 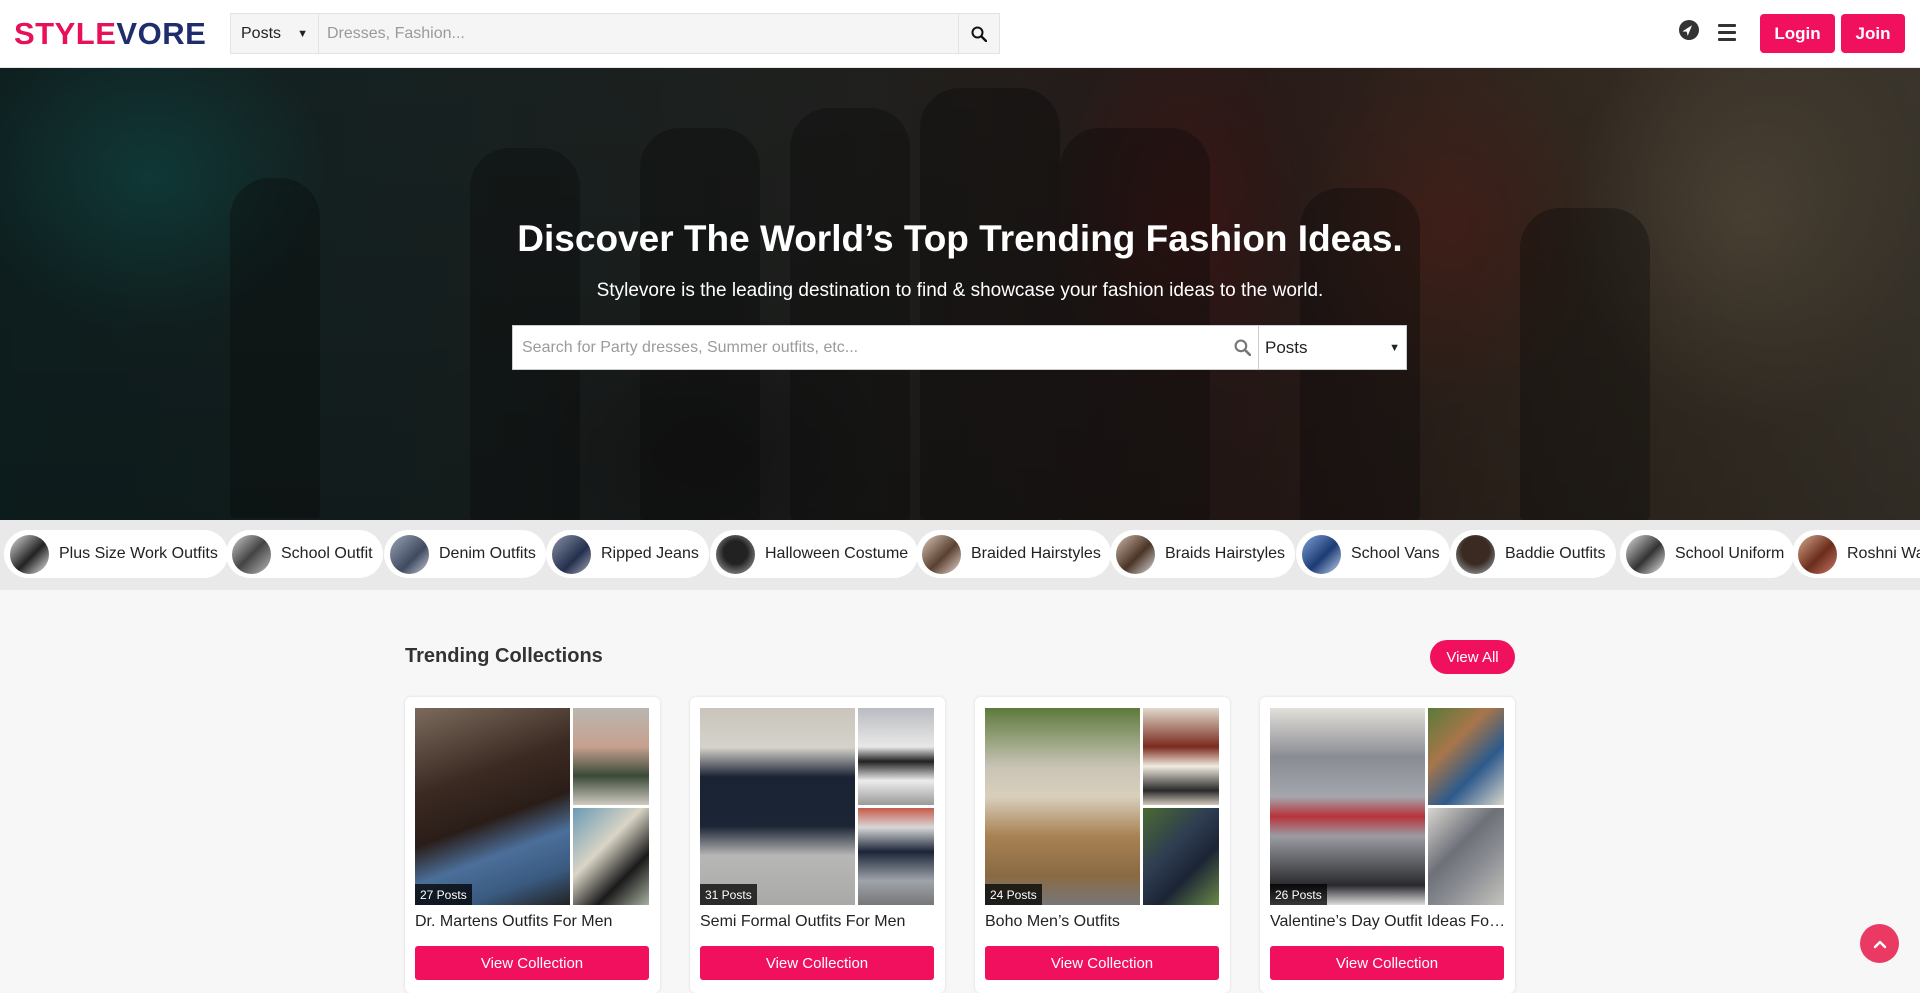 I want to click on site-logo: STYLEVORE, so click(x=110, y=34).